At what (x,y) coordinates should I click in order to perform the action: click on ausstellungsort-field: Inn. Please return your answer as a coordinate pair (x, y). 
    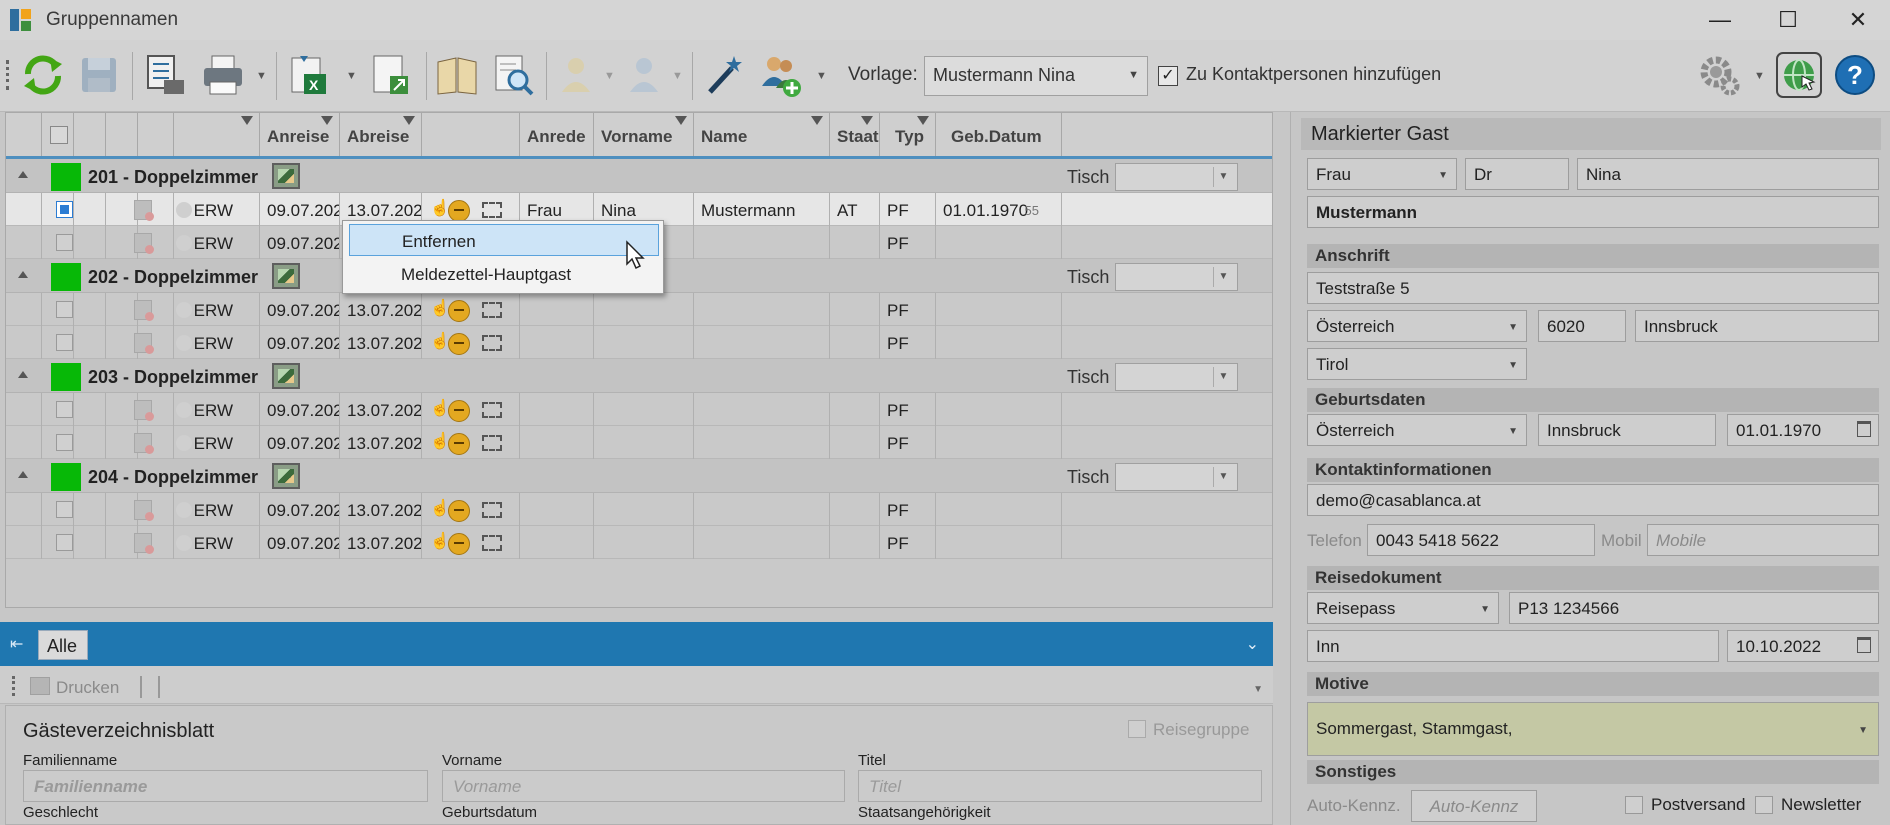
    Looking at the image, I should click on (1513, 646).